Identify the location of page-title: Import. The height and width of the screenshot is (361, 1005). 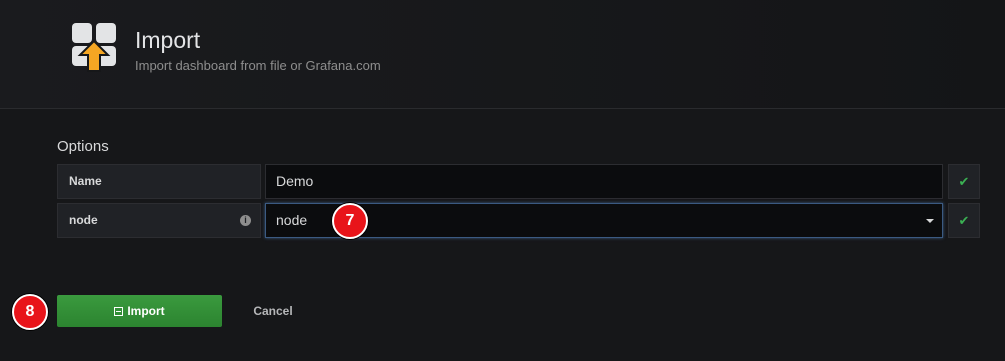
(168, 40).